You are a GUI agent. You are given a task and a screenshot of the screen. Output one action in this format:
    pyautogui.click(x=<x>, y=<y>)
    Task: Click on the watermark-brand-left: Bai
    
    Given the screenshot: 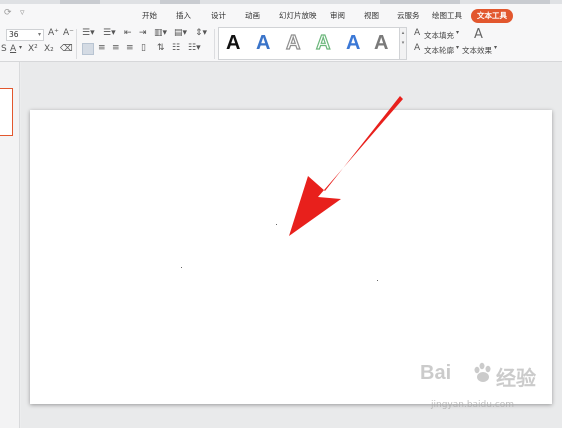 What is the action you would take?
    pyautogui.click(x=436, y=373)
    